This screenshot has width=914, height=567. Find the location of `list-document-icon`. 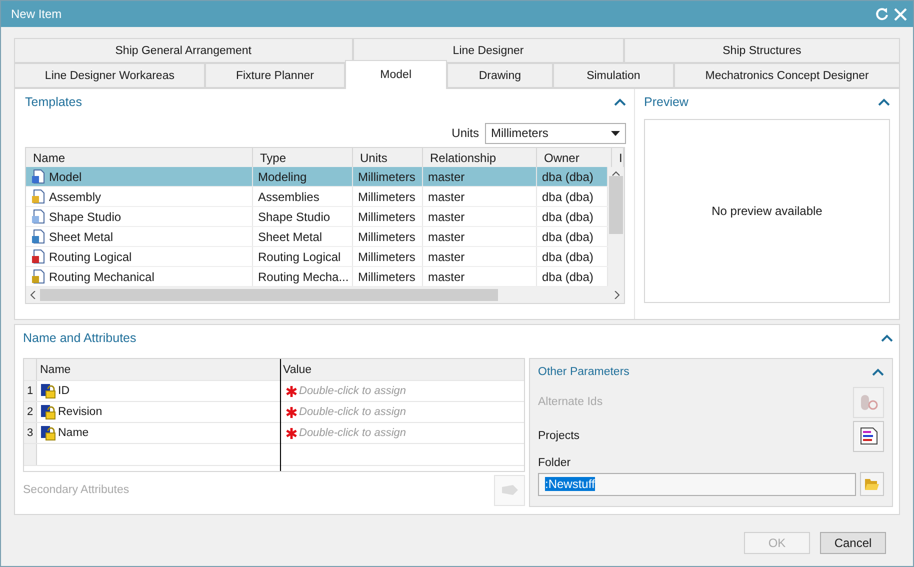

list-document-icon is located at coordinates (868, 436).